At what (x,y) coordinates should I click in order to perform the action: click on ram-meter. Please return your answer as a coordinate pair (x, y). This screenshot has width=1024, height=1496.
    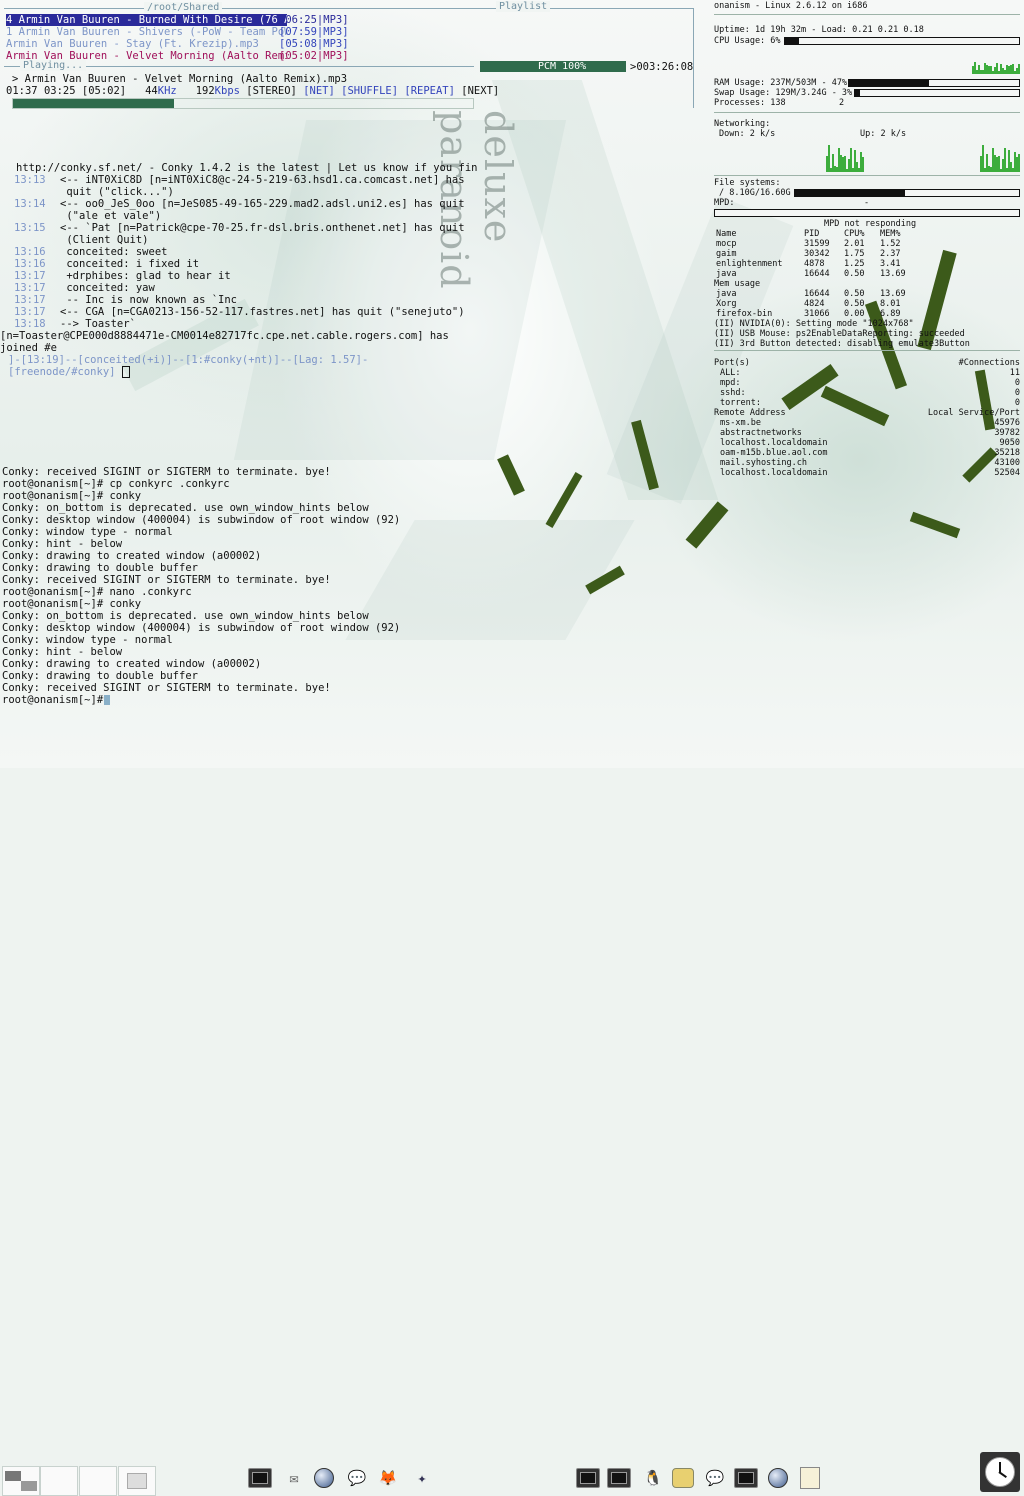
    Looking at the image, I should click on (934, 83).